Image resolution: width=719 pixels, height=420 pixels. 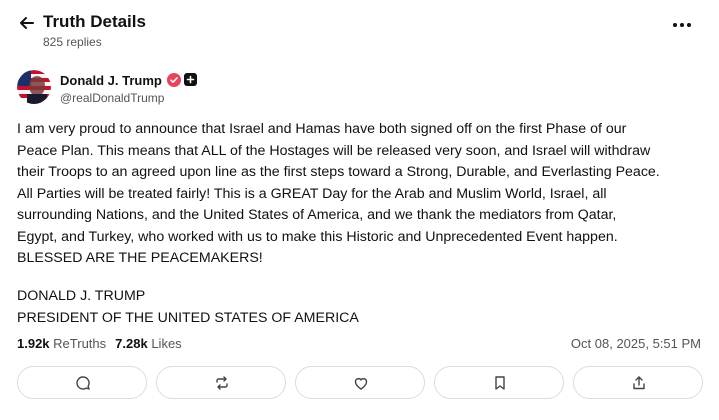 I want to click on retruths-label: ReTruths, so click(x=80, y=343).